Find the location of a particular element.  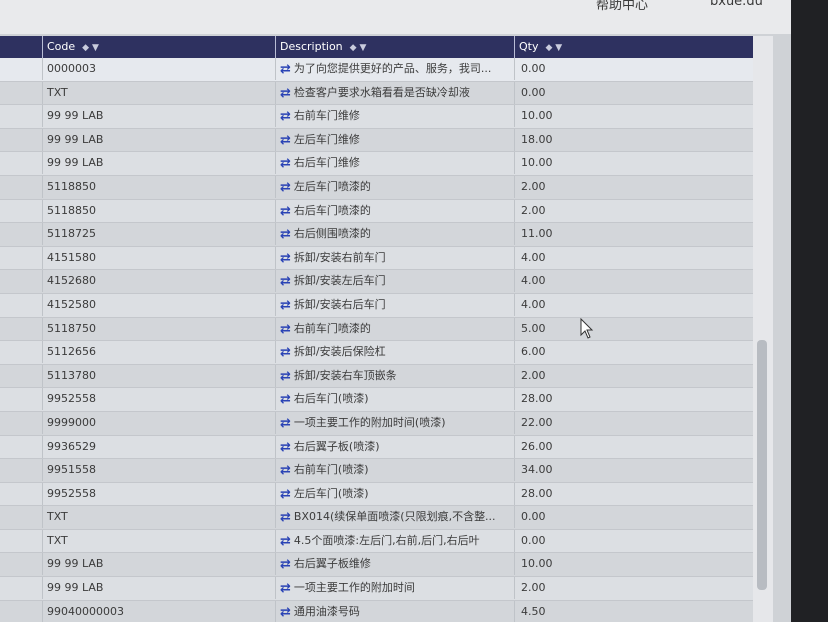

description-cell: ⇄ 右后车门(喷漆) is located at coordinates (394, 399).